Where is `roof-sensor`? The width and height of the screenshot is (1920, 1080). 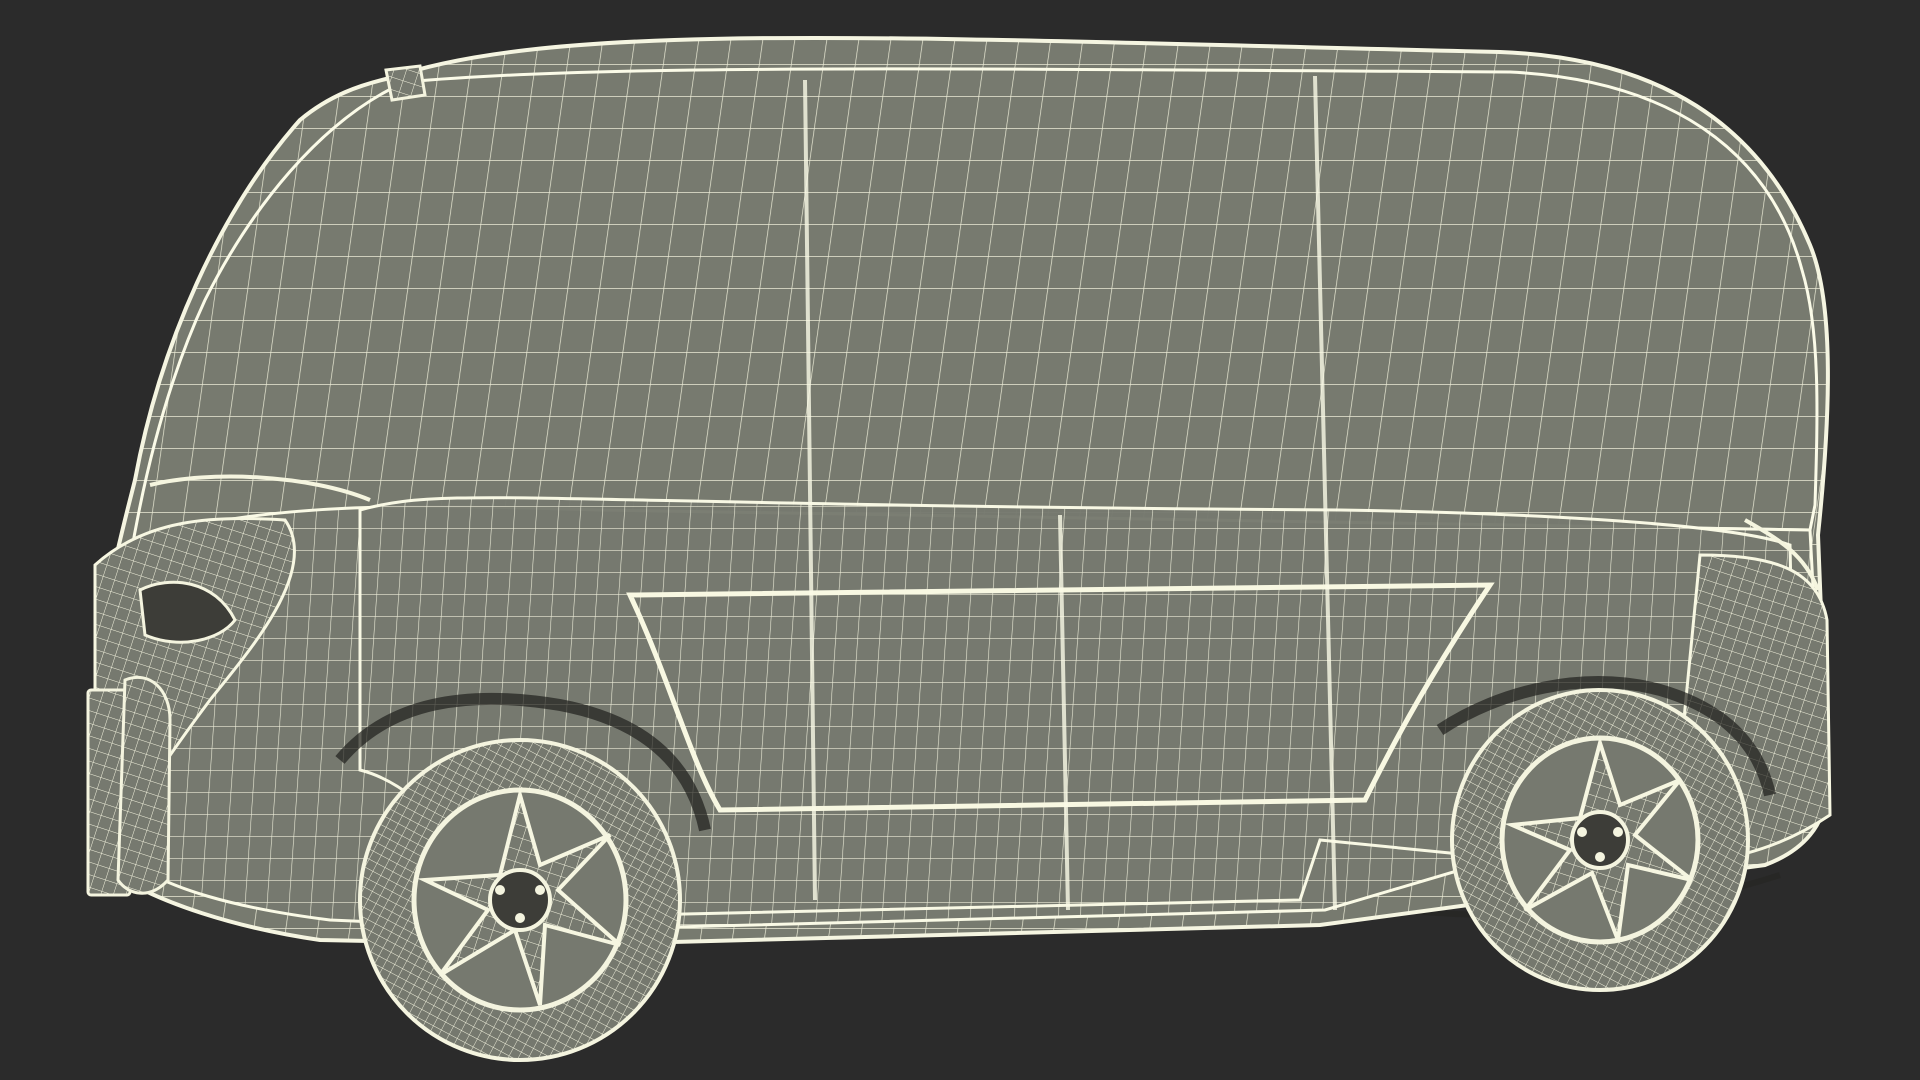
roof-sensor is located at coordinates (405, 83).